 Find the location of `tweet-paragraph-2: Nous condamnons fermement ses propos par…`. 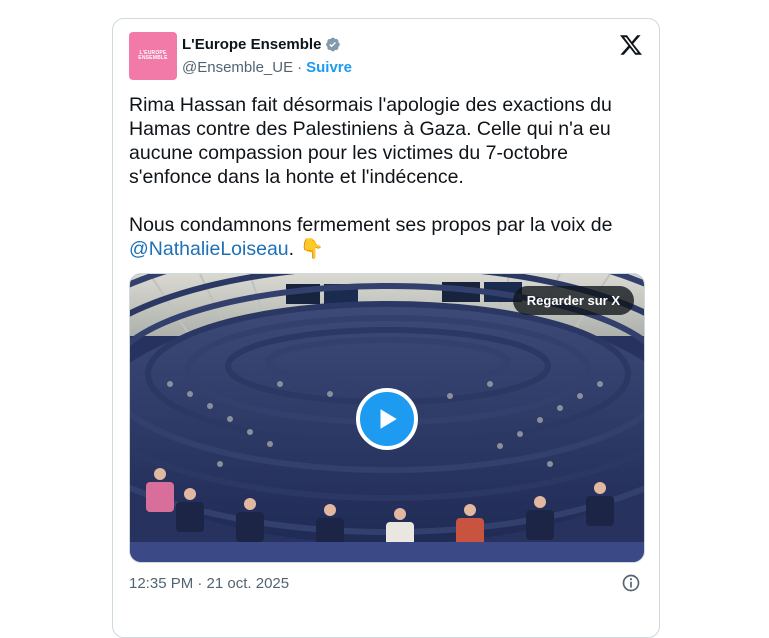

tweet-paragraph-2: Nous condamnons fermement ses propos par… is located at coordinates (385, 237).